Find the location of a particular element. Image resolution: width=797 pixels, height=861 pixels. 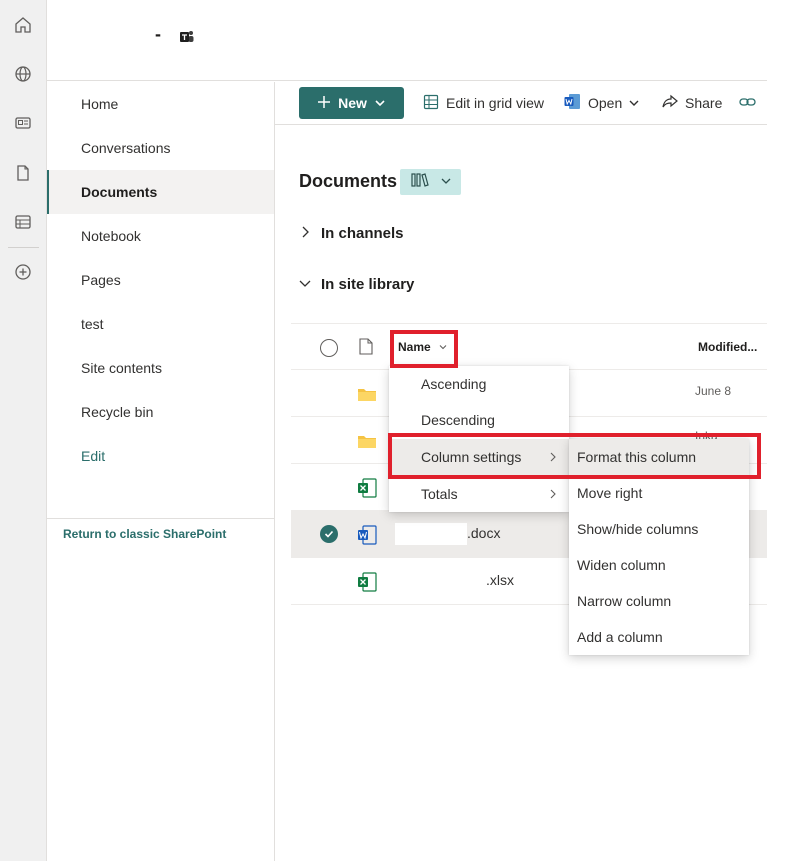

menu-item-totals: Totals is located at coordinates (479, 494).